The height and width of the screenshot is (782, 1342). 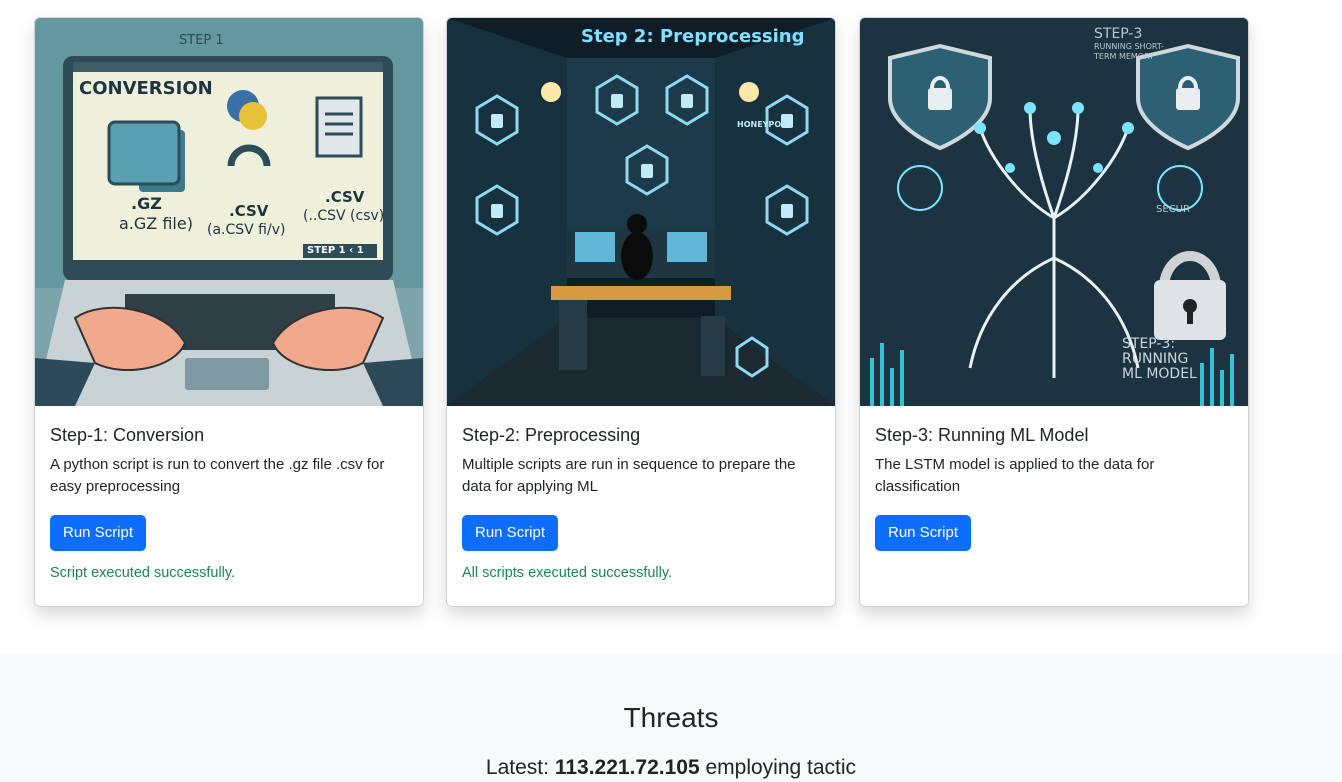 What do you see at coordinates (1118, 34) in the screenshot?
I see `image-label-top: STEP-3` at bounding box center [1118, 34].